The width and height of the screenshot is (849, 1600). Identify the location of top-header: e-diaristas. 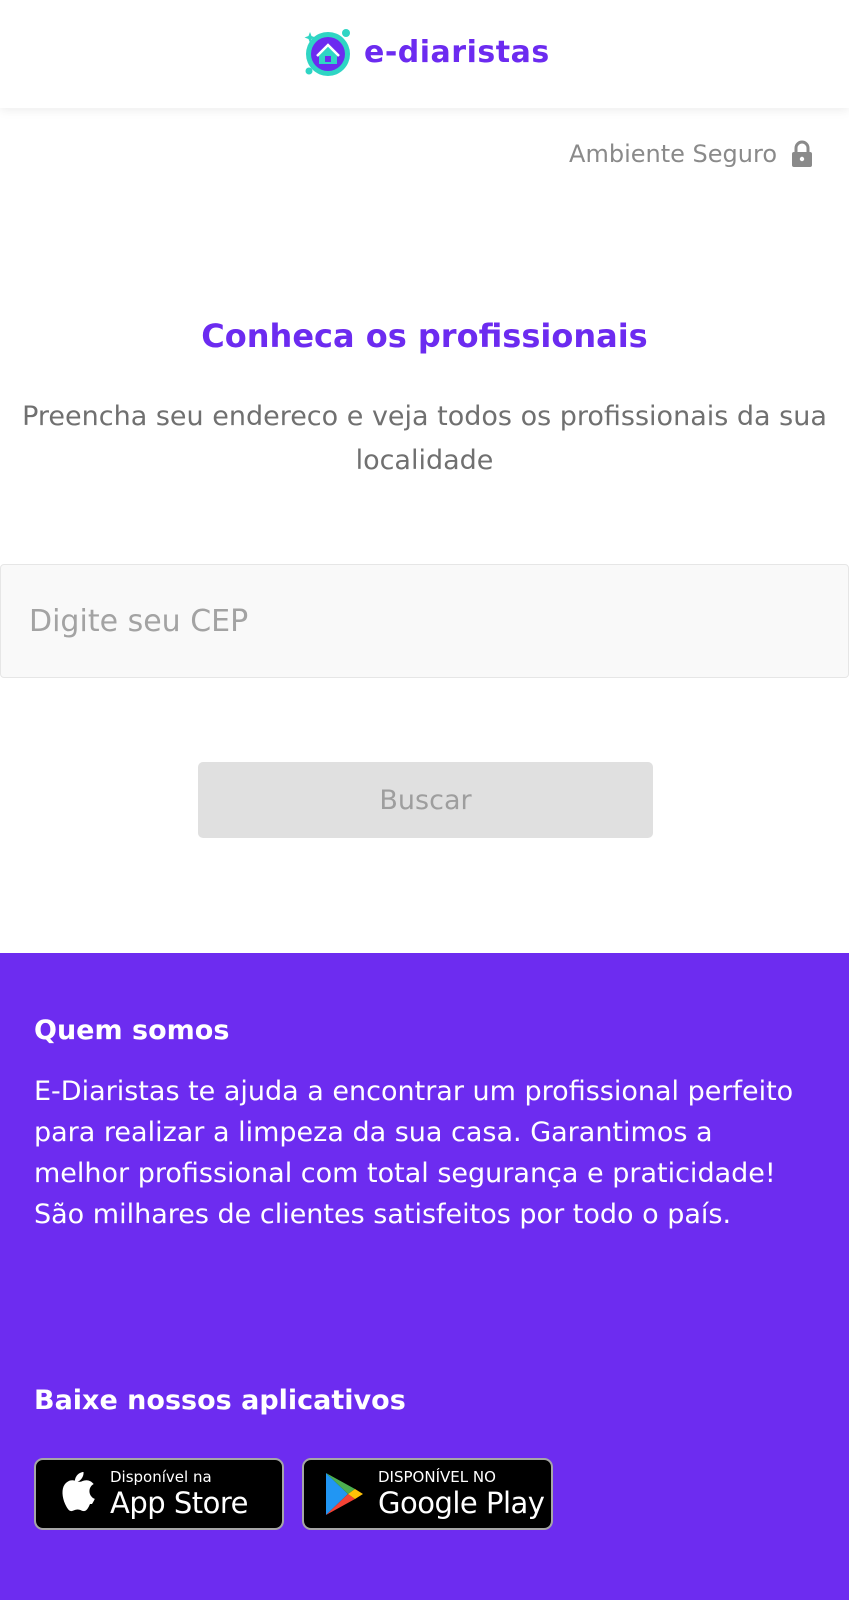
(424, 54).